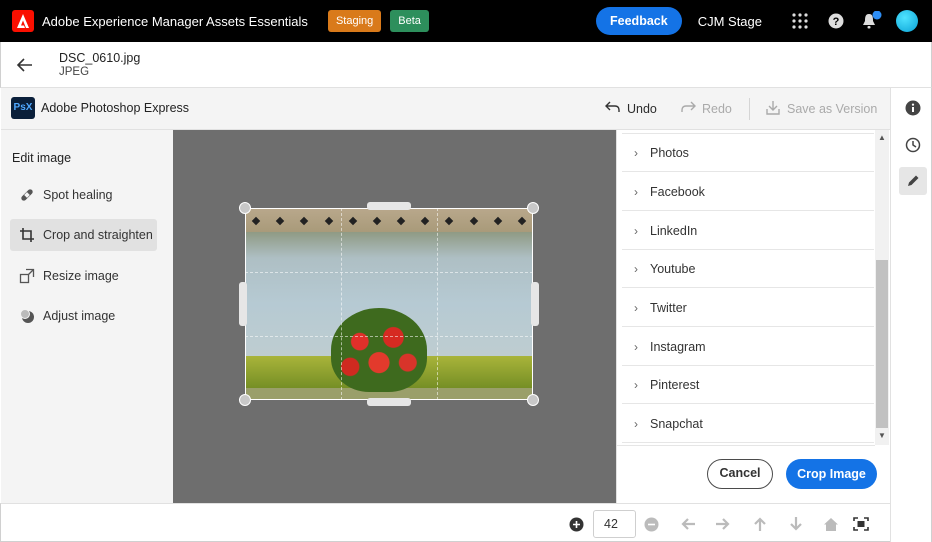 The image size is (932, 542). What do you see at coordinates (445, 522) in the screenshot?
I see `canvas-controls: 42` at bounding box center [445, 522].